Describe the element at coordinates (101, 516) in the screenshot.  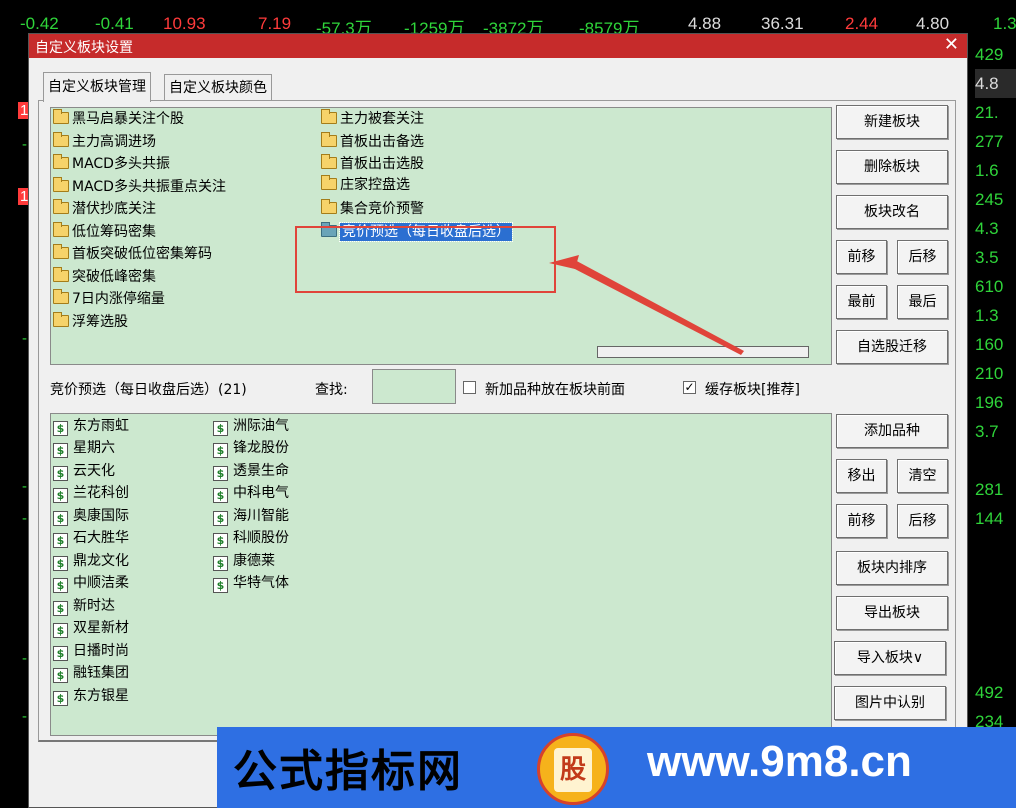
I see `stock-name: 奥康国际` at that location.